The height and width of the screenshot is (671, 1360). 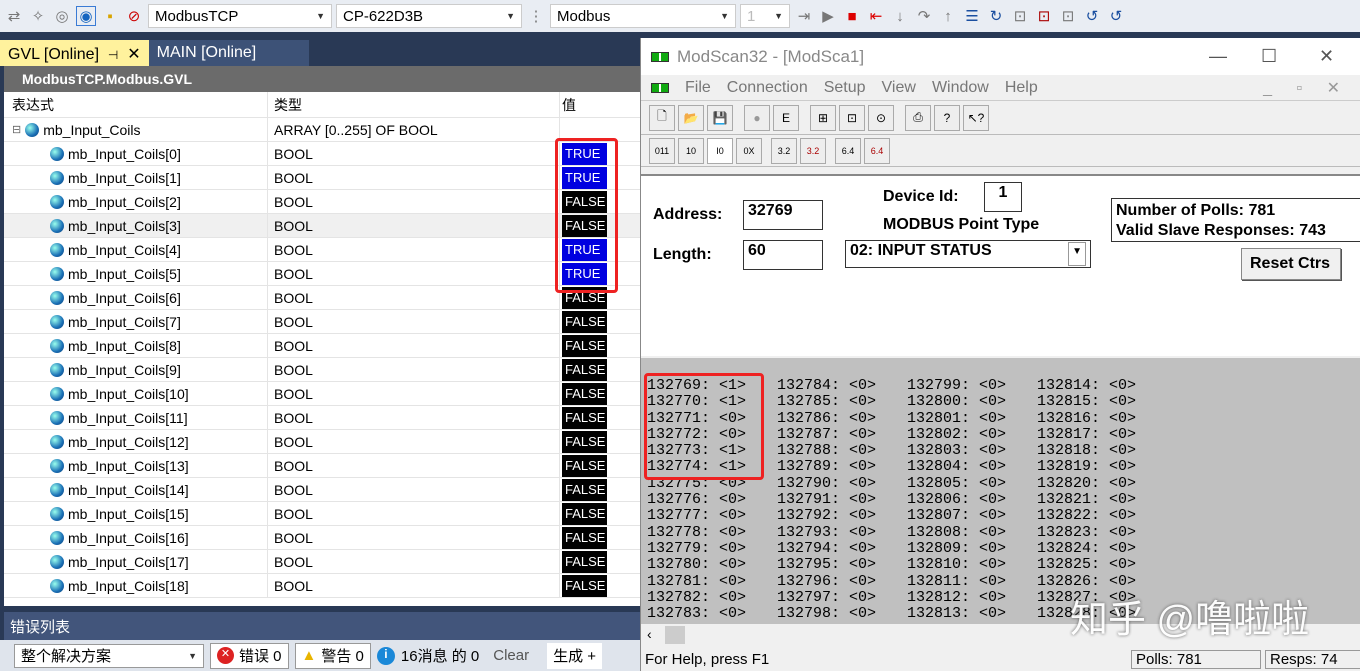 I want to click on hex-format-icon: 0X, so click(x=749, y=150).